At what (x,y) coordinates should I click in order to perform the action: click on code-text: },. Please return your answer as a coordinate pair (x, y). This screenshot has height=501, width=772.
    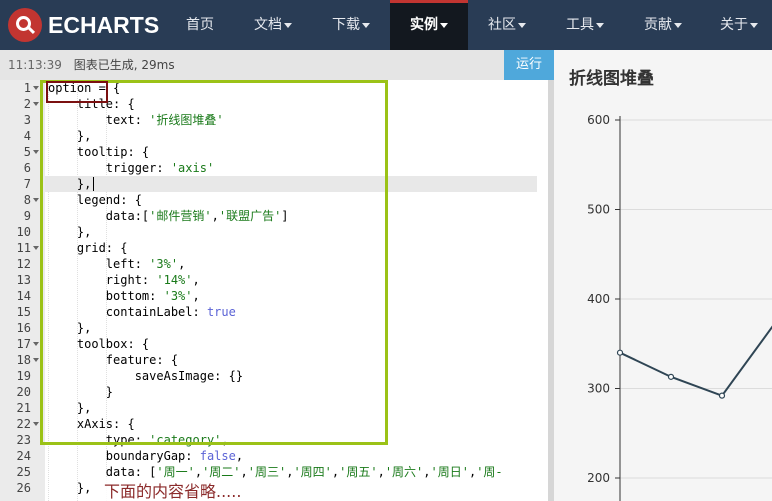
    Looking at the image, I should click on (70, 488).